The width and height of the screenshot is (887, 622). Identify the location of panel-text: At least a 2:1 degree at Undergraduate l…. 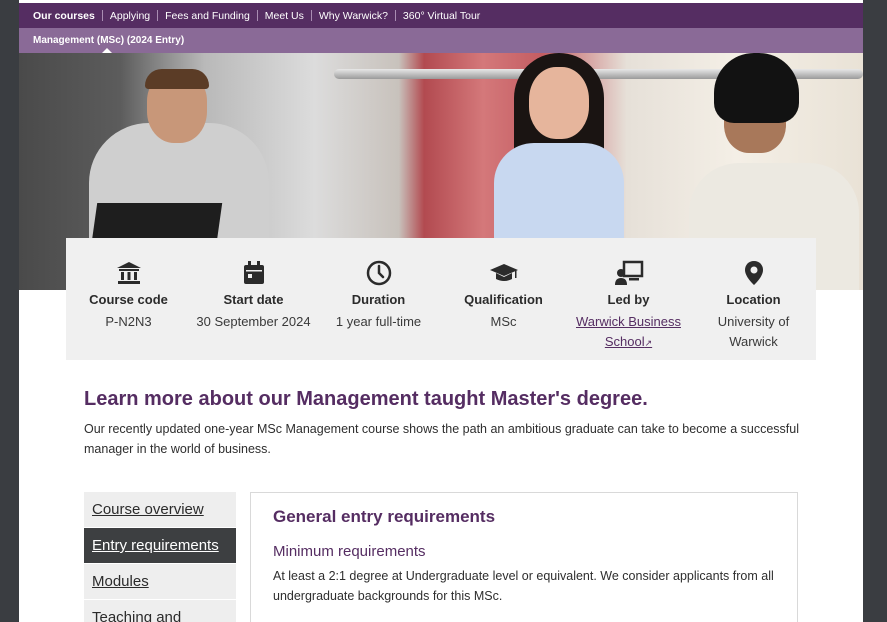
(523, 586).